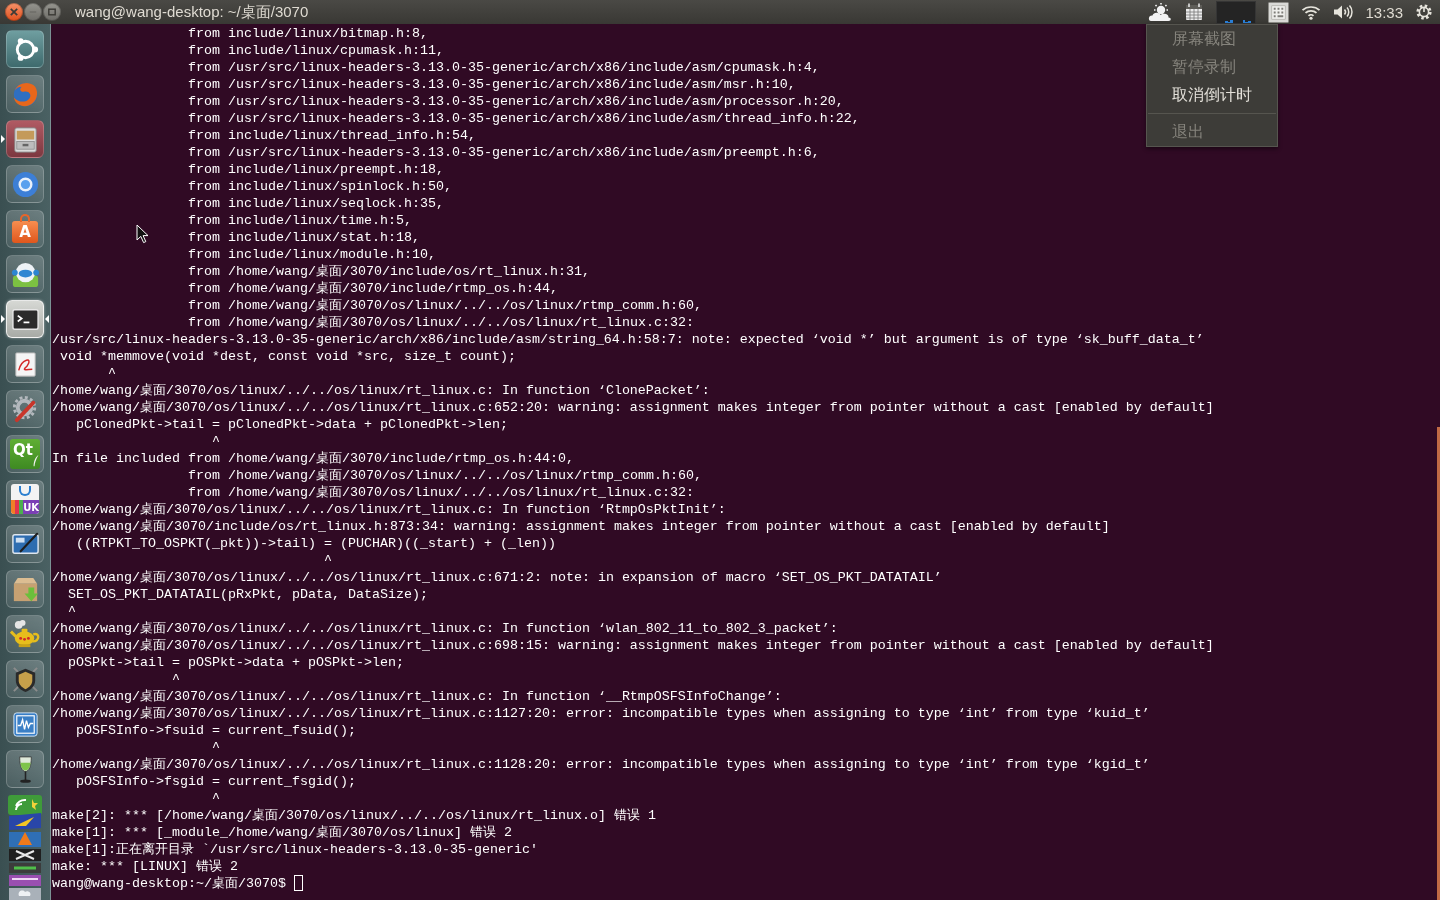 The height and width of the screenshot is (900, 1440). Describe the element at coordinates (1212, 95) in the screenshot. I see `menu-item: 取消倒计时` at that location.